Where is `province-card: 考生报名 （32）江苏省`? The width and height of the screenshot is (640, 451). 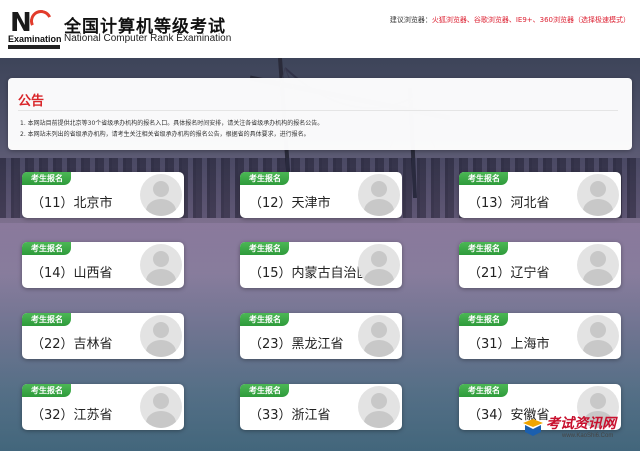
province-card: 考生报名 （32）江苏省 is located at coordinates (103, 407).